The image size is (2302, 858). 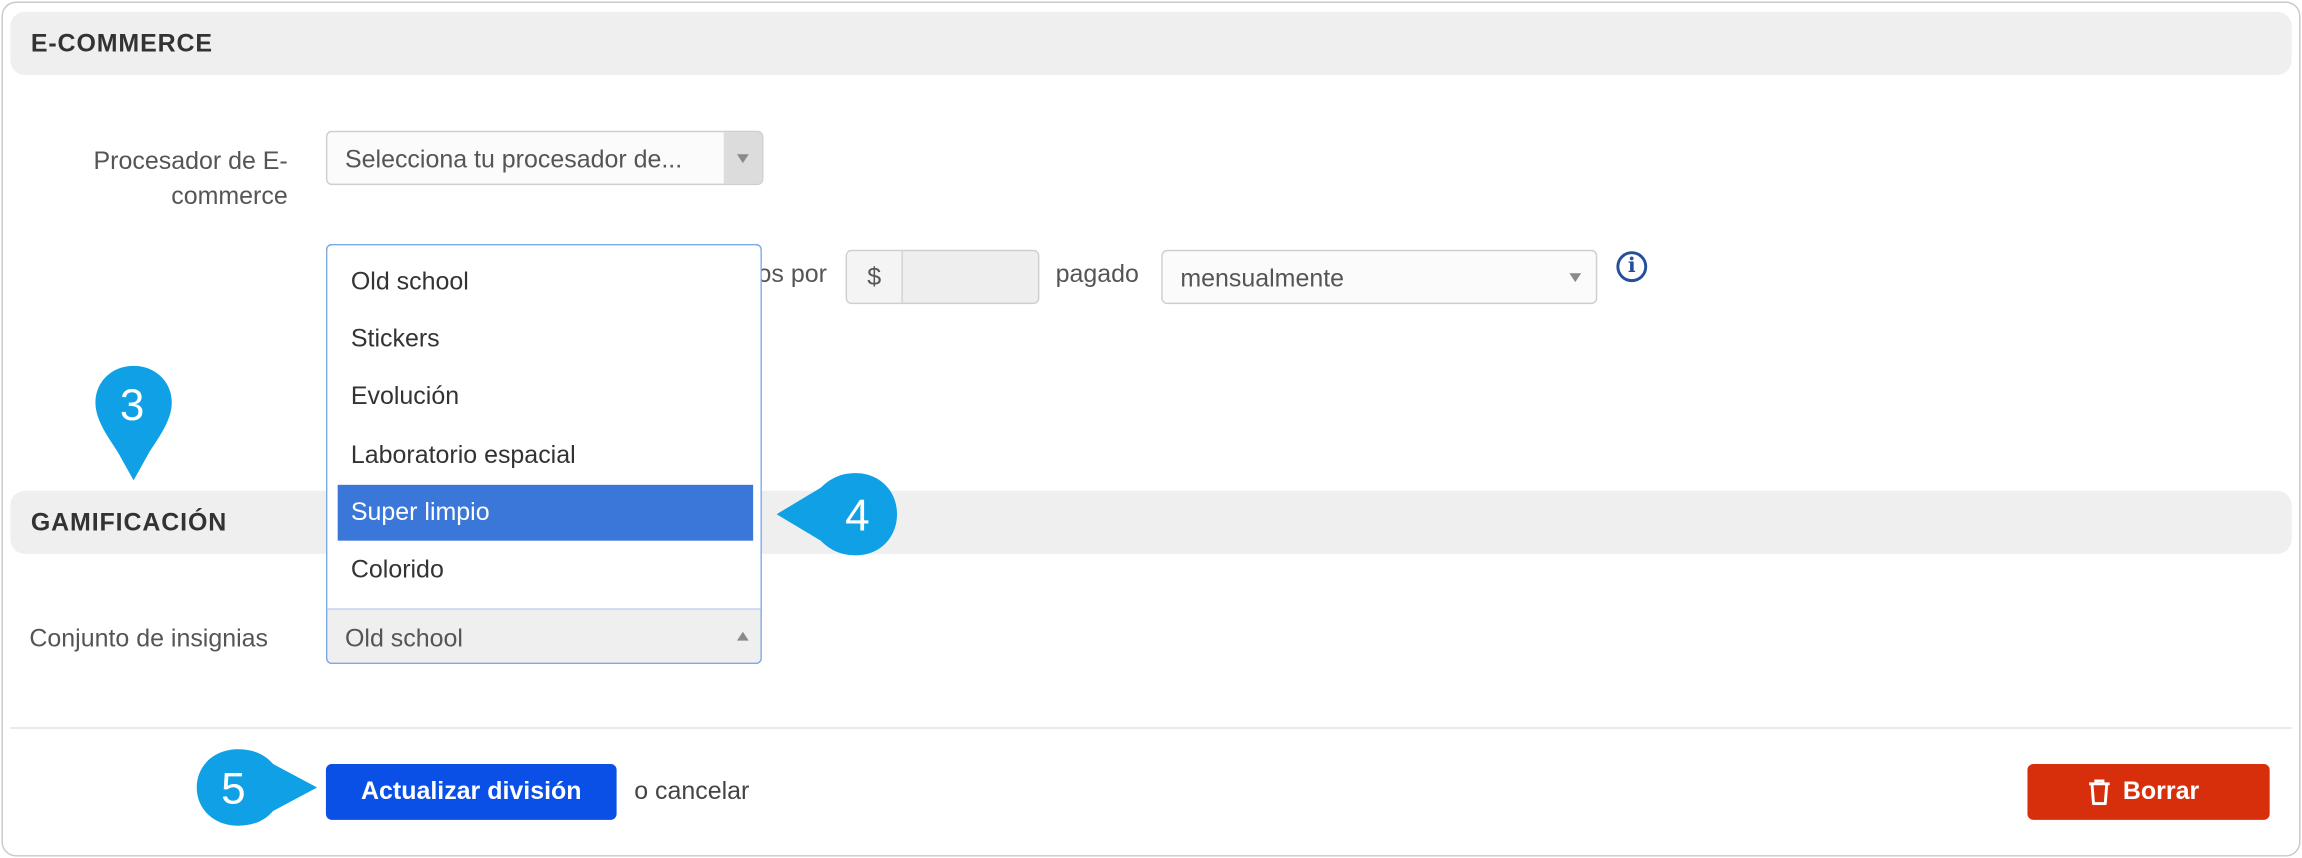 I want to click on price-input-group: $, so click(x=942, y=277).